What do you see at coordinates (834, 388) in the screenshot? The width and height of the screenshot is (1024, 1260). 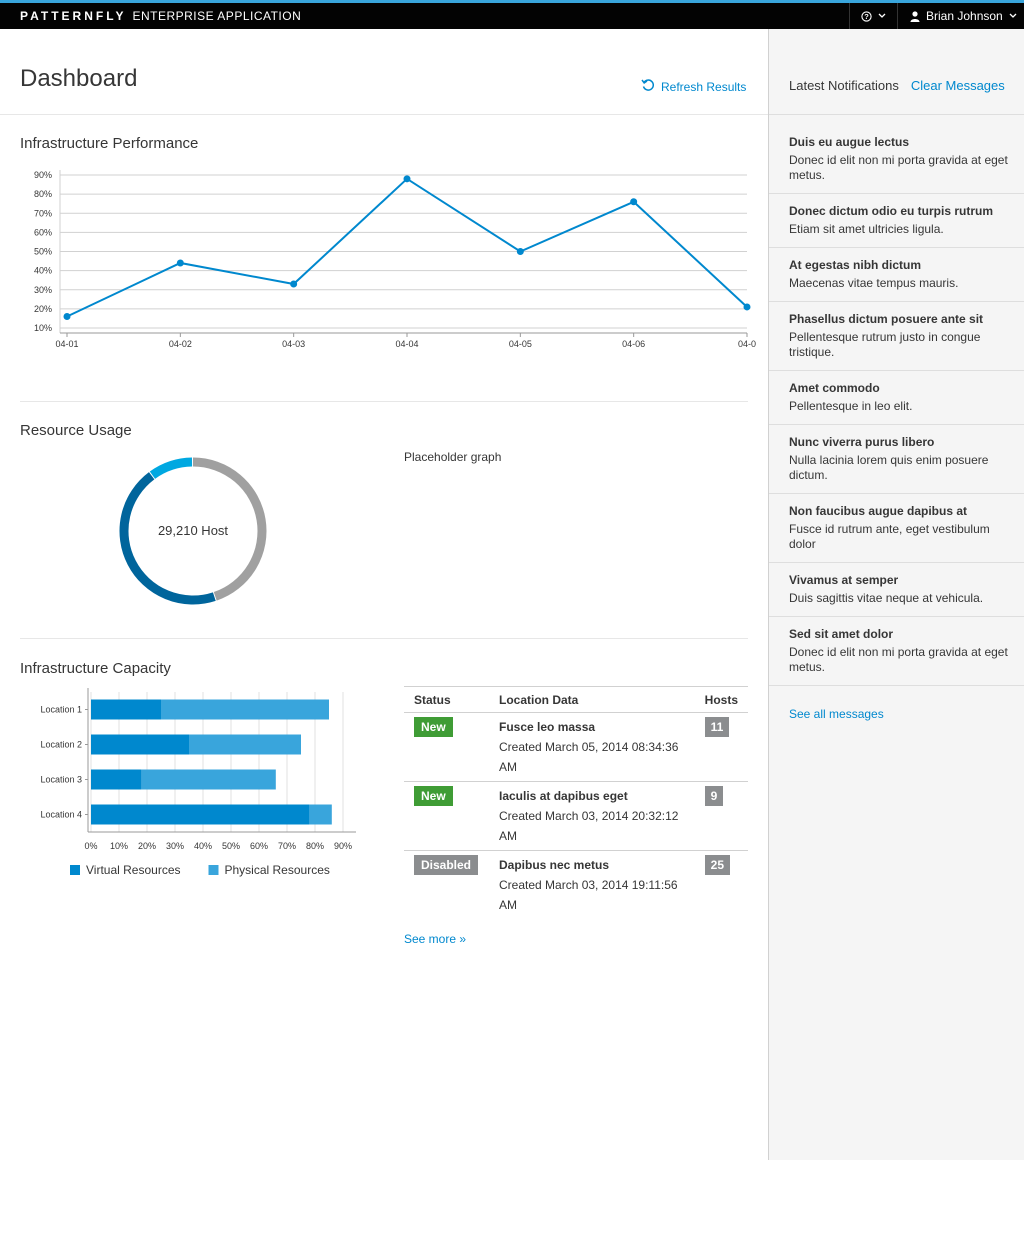 I see `notification-title: Amet commodo` at bounding box center [834, 388].